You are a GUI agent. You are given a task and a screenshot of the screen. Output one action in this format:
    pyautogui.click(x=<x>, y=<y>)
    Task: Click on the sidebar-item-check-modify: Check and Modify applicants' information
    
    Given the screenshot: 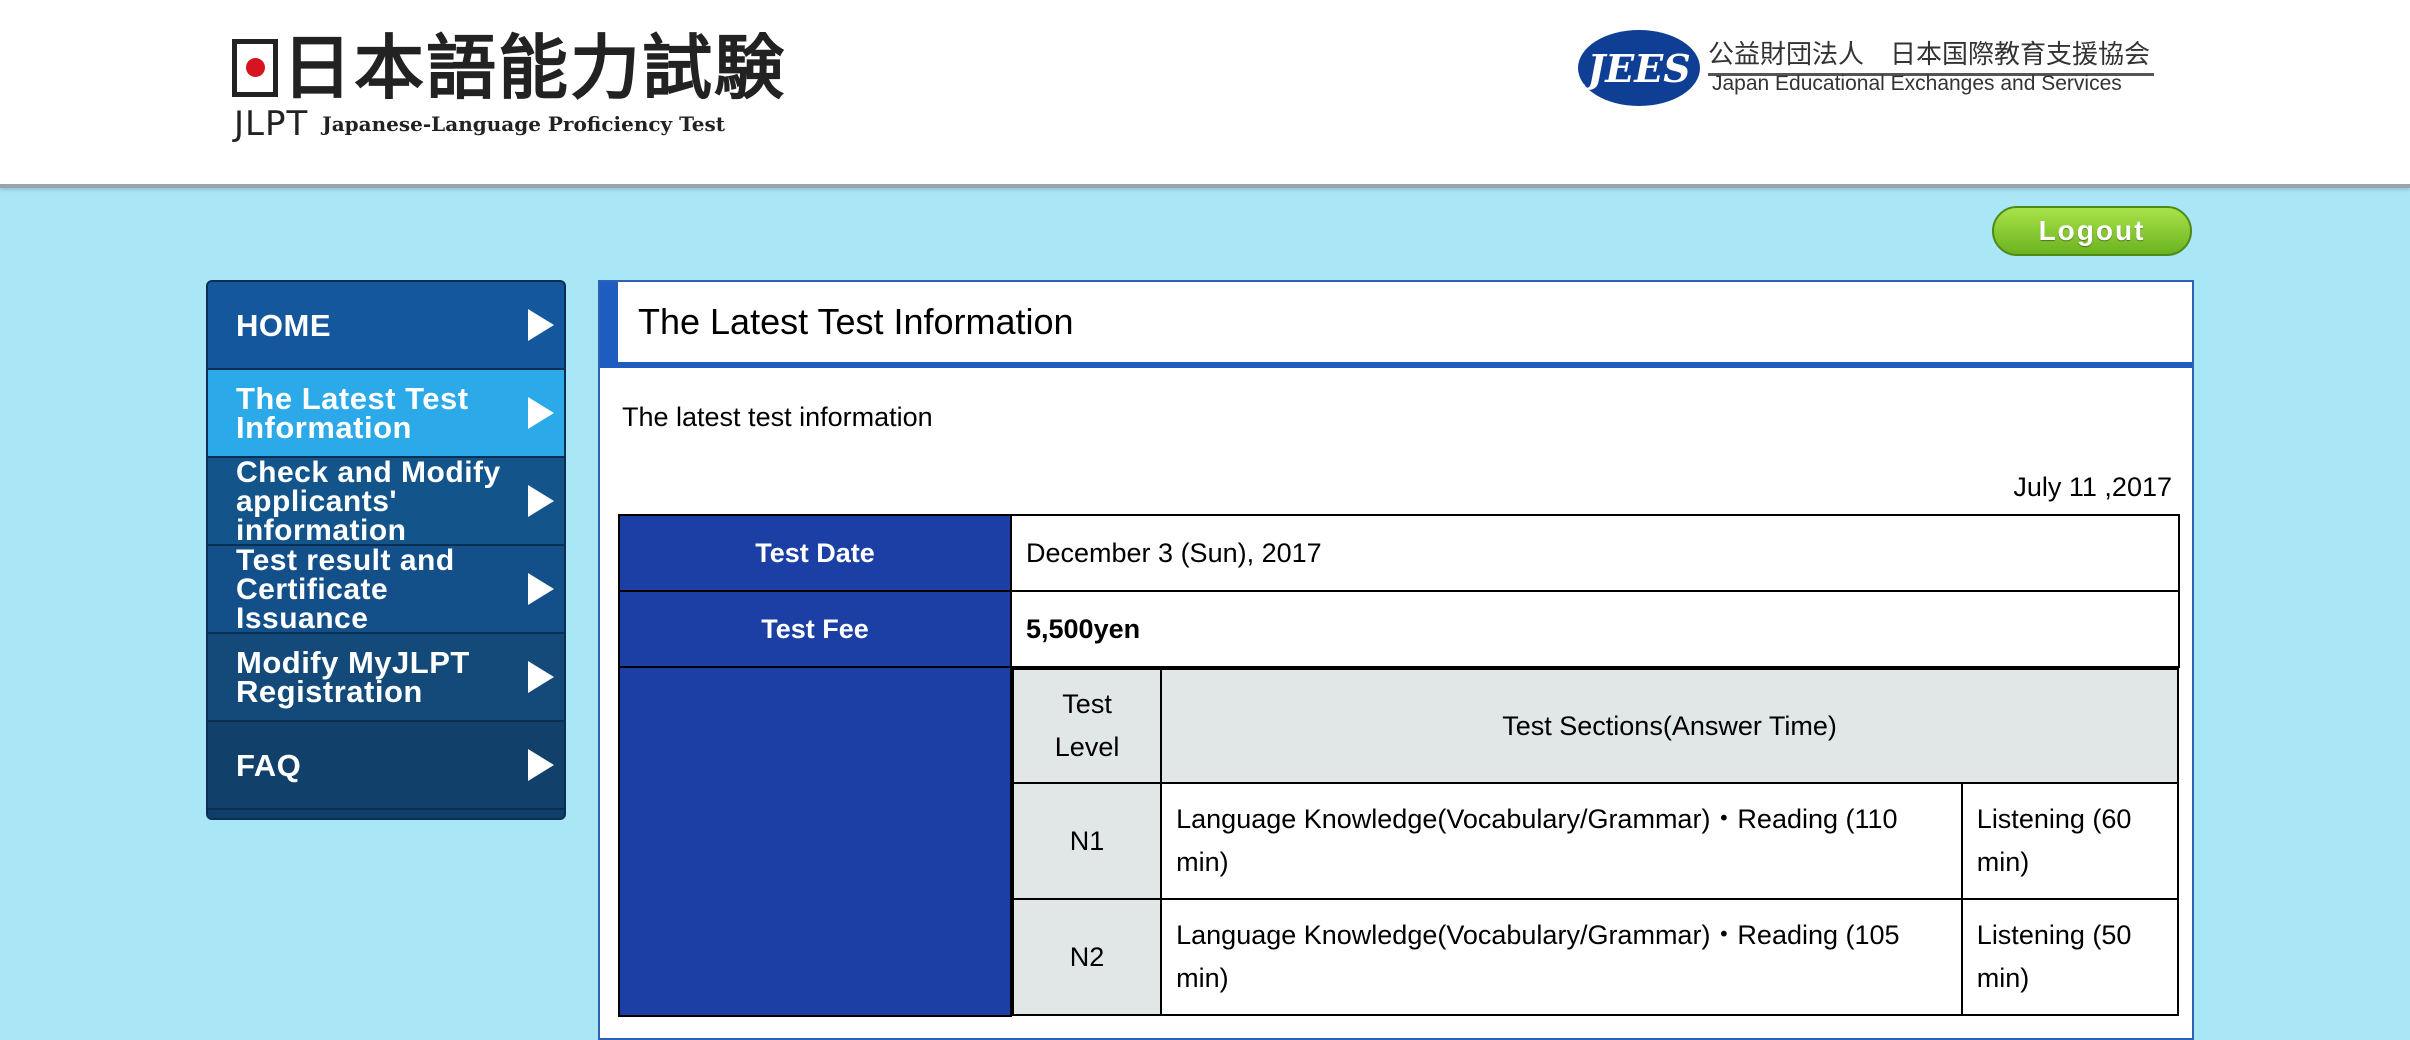 What is the action you would take?
    pyautogui.click(x=386, y=501)
    